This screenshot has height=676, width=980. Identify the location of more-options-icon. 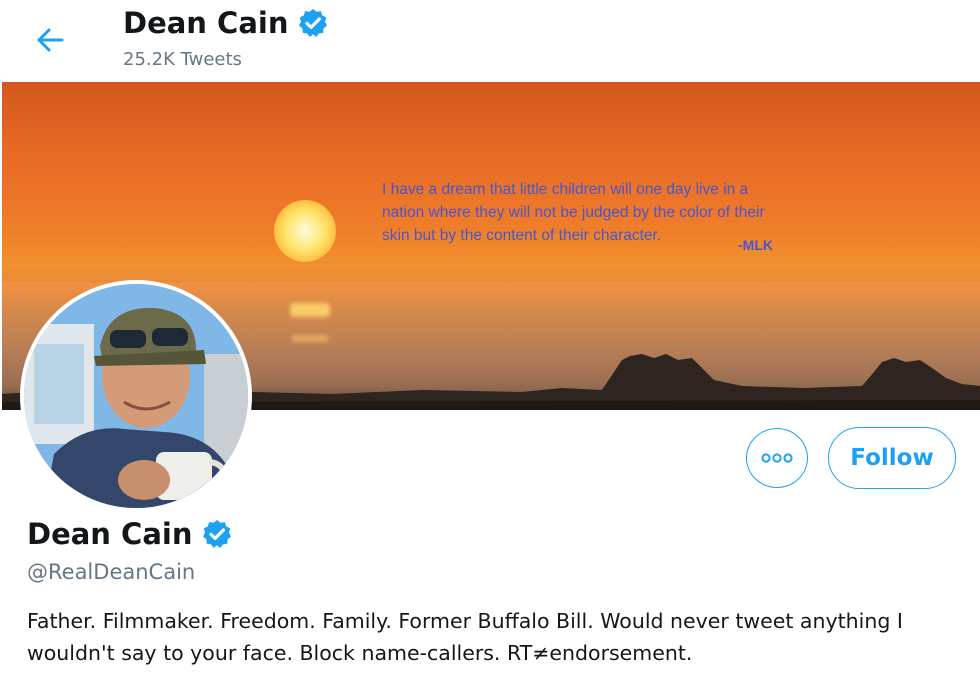
(777, 458).